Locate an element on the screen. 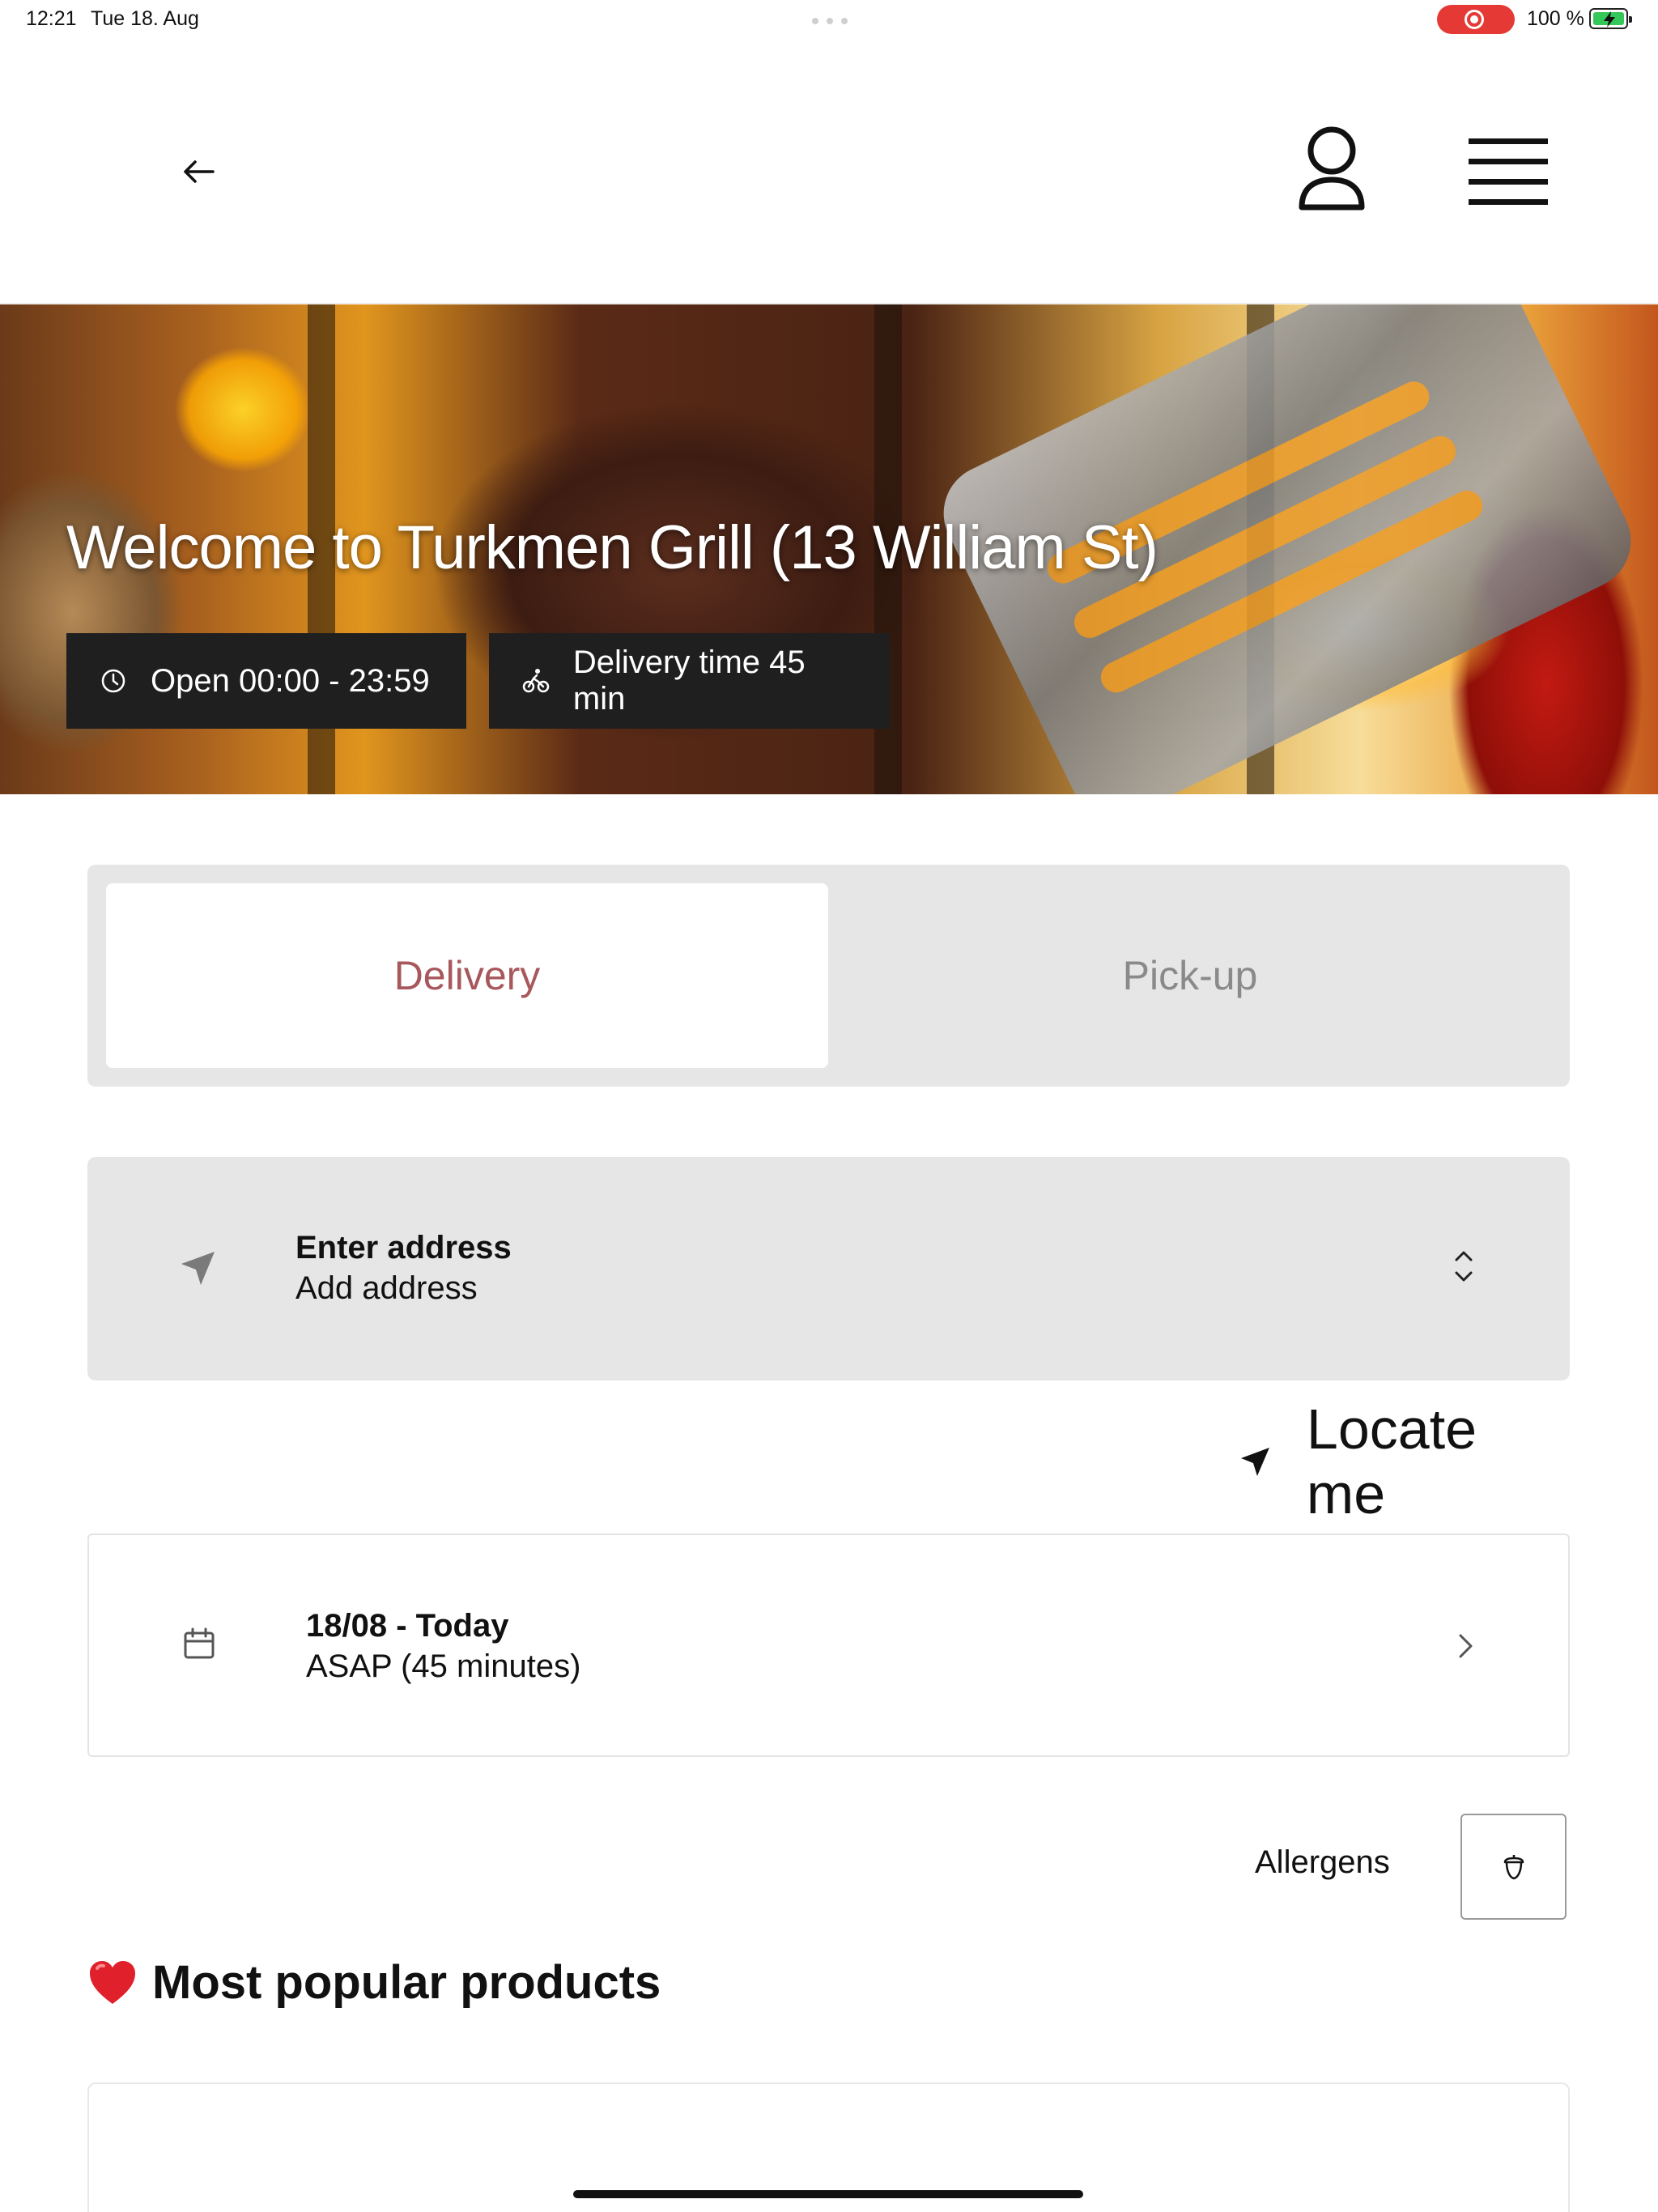 The height and width of the screenshot is (2212, 1658). delivery-time-selector: 18/08 - Today ASAP (45 minutes) is located at coordinates (828, 1646).